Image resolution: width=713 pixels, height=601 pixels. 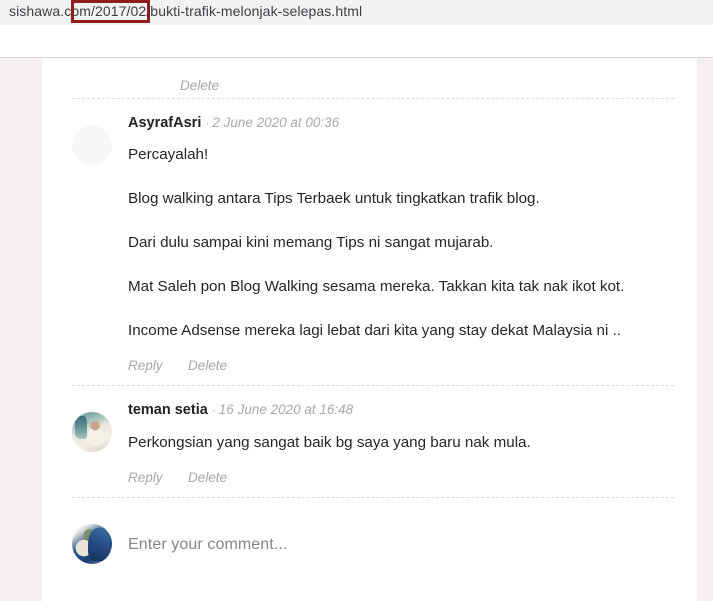 What do you see at coordinates (373, 78) in the screenshot?
I see `top-delete-row: Delete` at bounding box center [373, 78].